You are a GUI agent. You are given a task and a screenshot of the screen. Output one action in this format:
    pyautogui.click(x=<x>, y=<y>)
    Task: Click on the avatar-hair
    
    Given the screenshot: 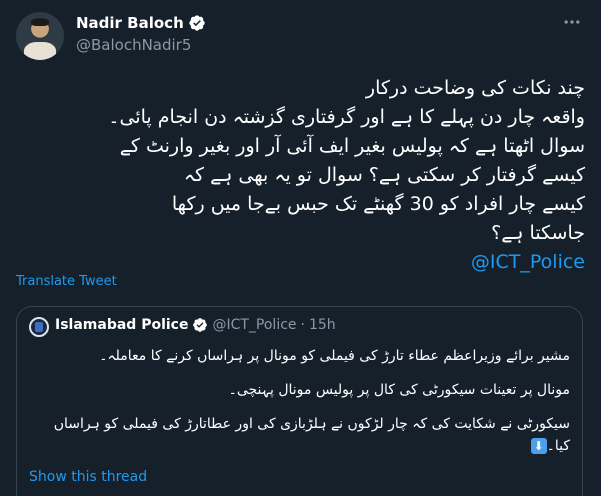 What is the action you would take?
    pyautogui.click(x=40, y=22)
    